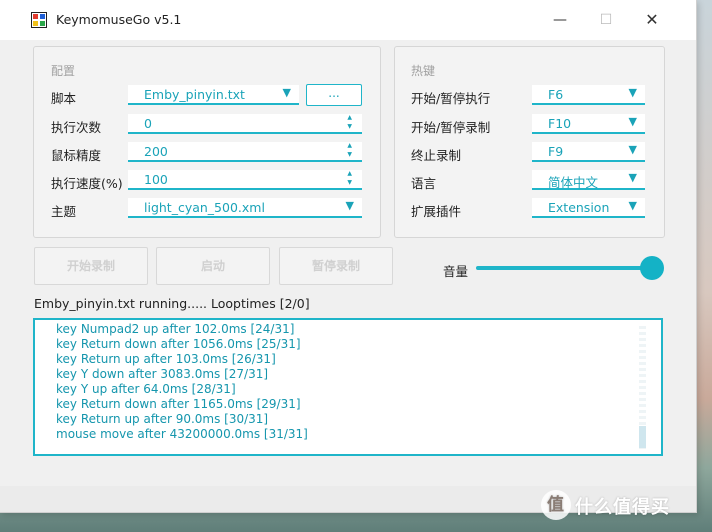 Image resolution: width=712 pixels, height=532 pixels. Describe the element at coordinates (166, 359) in the screenshot. I see `log-line: key Return up after 103.0ms [26/31]` at that location.